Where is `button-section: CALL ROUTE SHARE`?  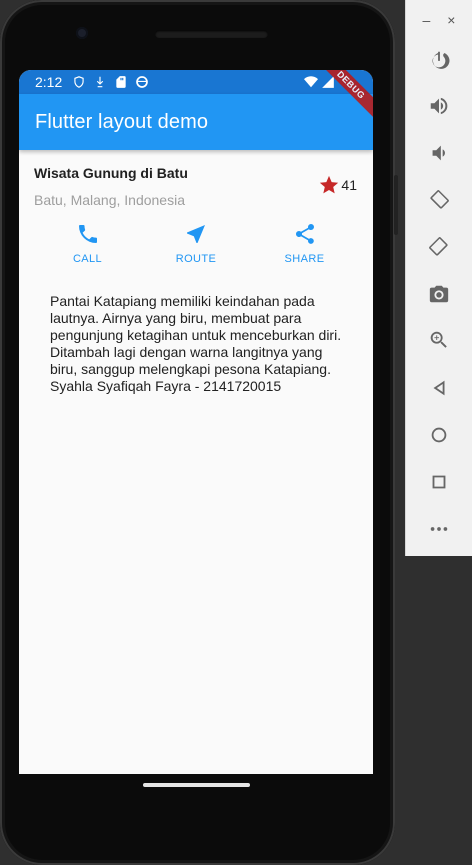 button-section: CALL ROUTE SHARE is located at coordinates (196, 243).